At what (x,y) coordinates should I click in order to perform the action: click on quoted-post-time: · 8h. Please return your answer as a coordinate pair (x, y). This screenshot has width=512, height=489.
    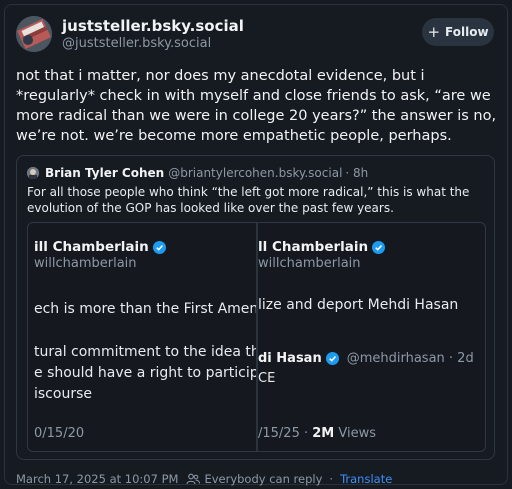
    Looking at the image, I should click on (357, 173).